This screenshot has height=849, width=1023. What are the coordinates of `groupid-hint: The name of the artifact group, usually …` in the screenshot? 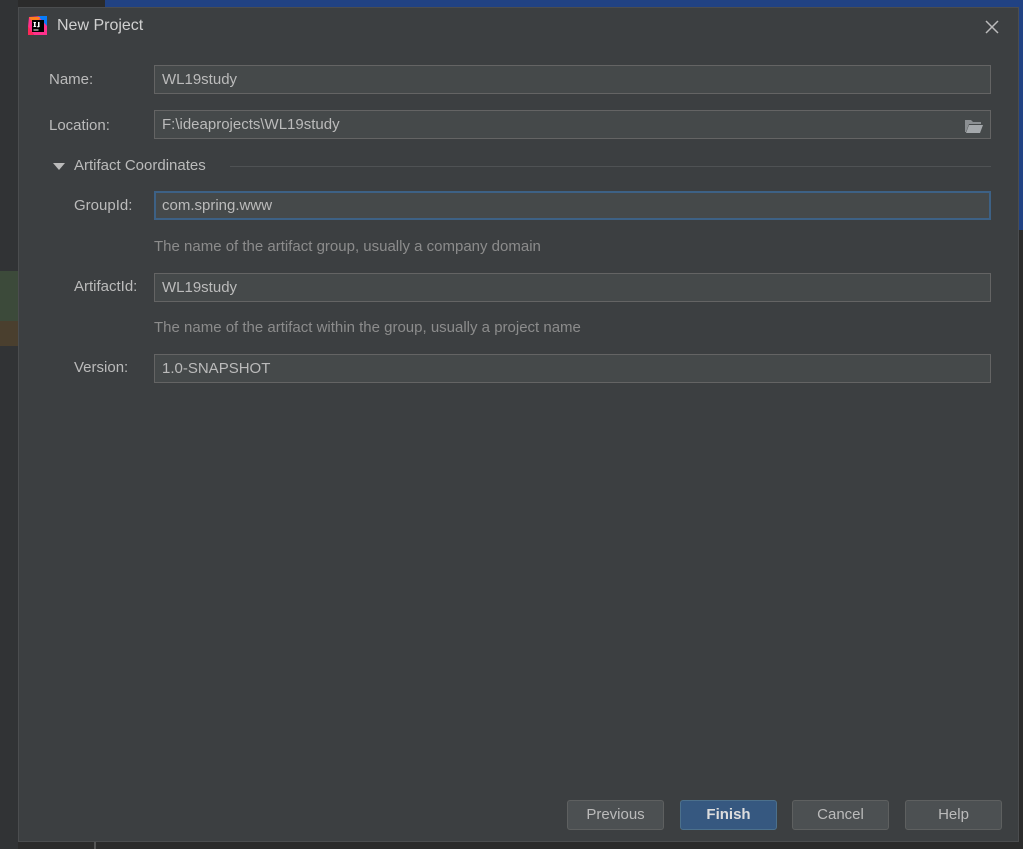 It's located at (347, 246).